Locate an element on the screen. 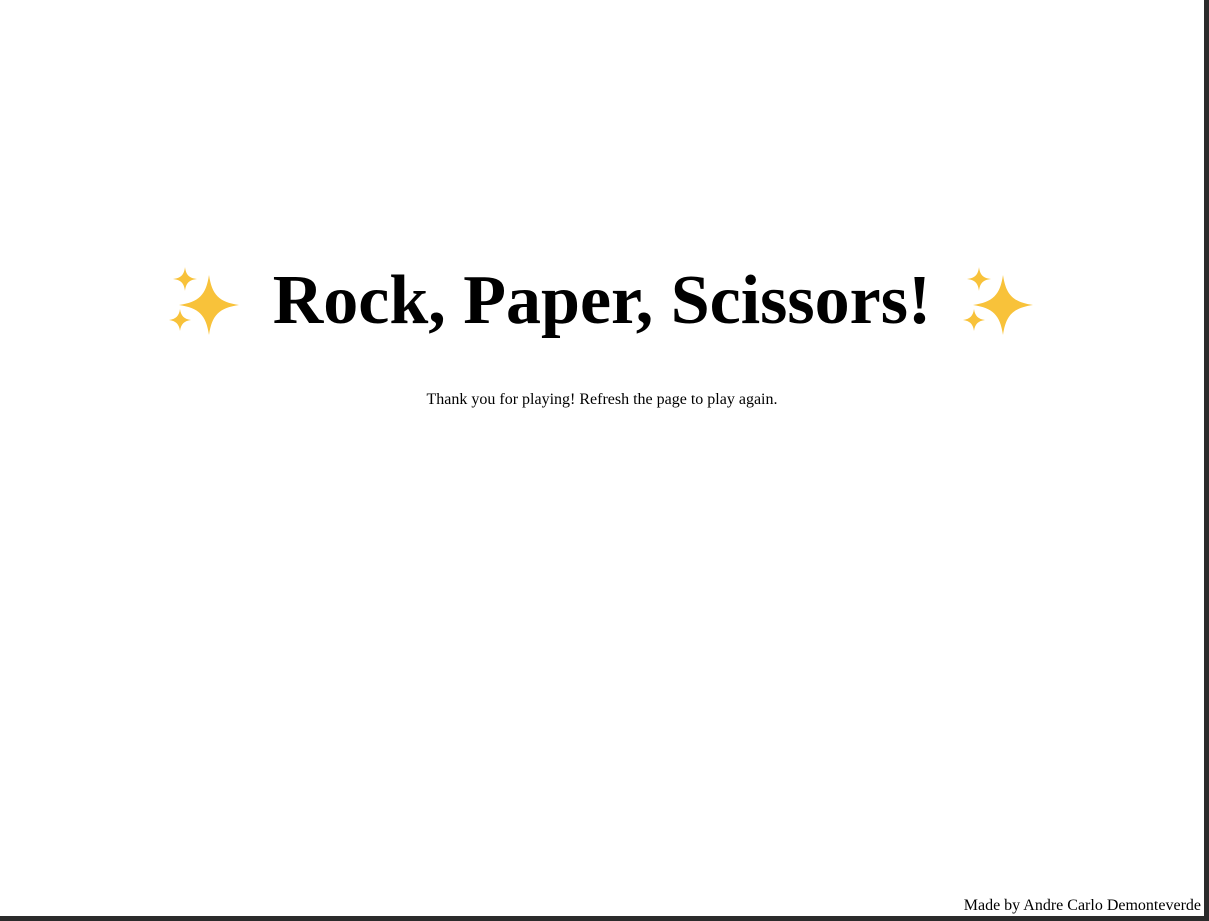  title-text: Rock, Paper, Scissors! is located at coordinates (602, 300).